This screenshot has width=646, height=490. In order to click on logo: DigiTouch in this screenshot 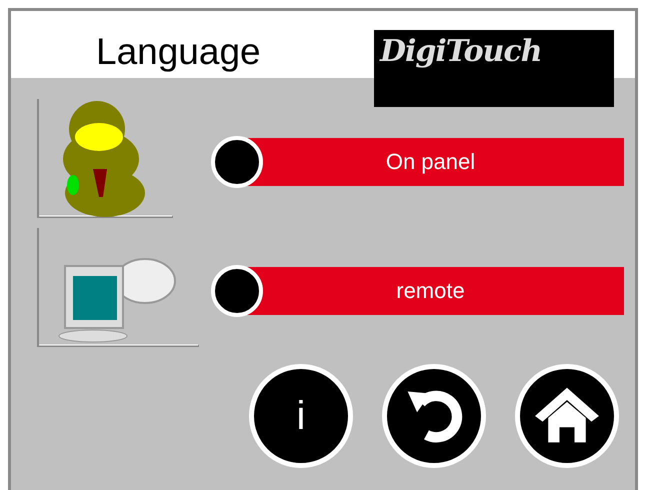, I will do `click(494, 68)`.